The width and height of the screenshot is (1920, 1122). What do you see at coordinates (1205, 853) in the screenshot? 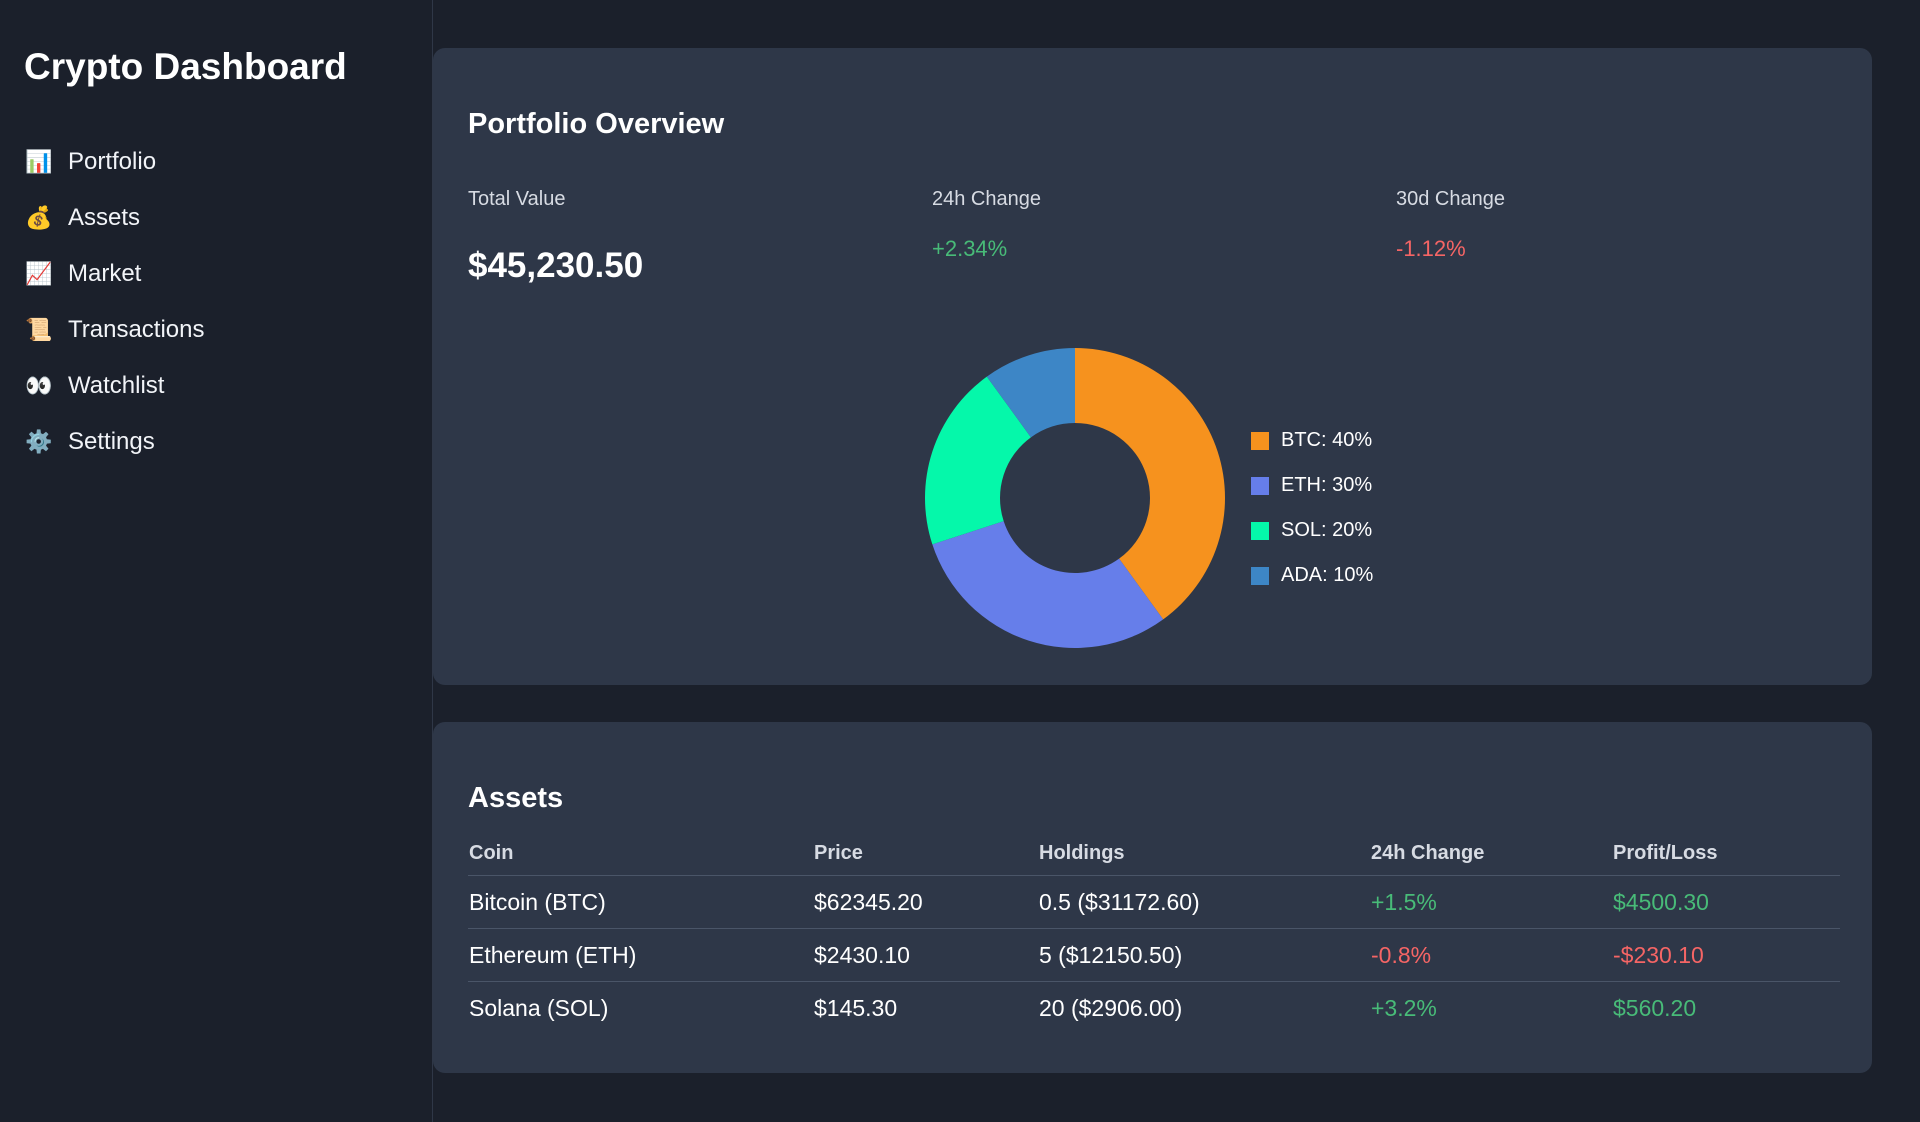
I see `column-header-holdings: Holdings` at bounding box center [1205, 853].